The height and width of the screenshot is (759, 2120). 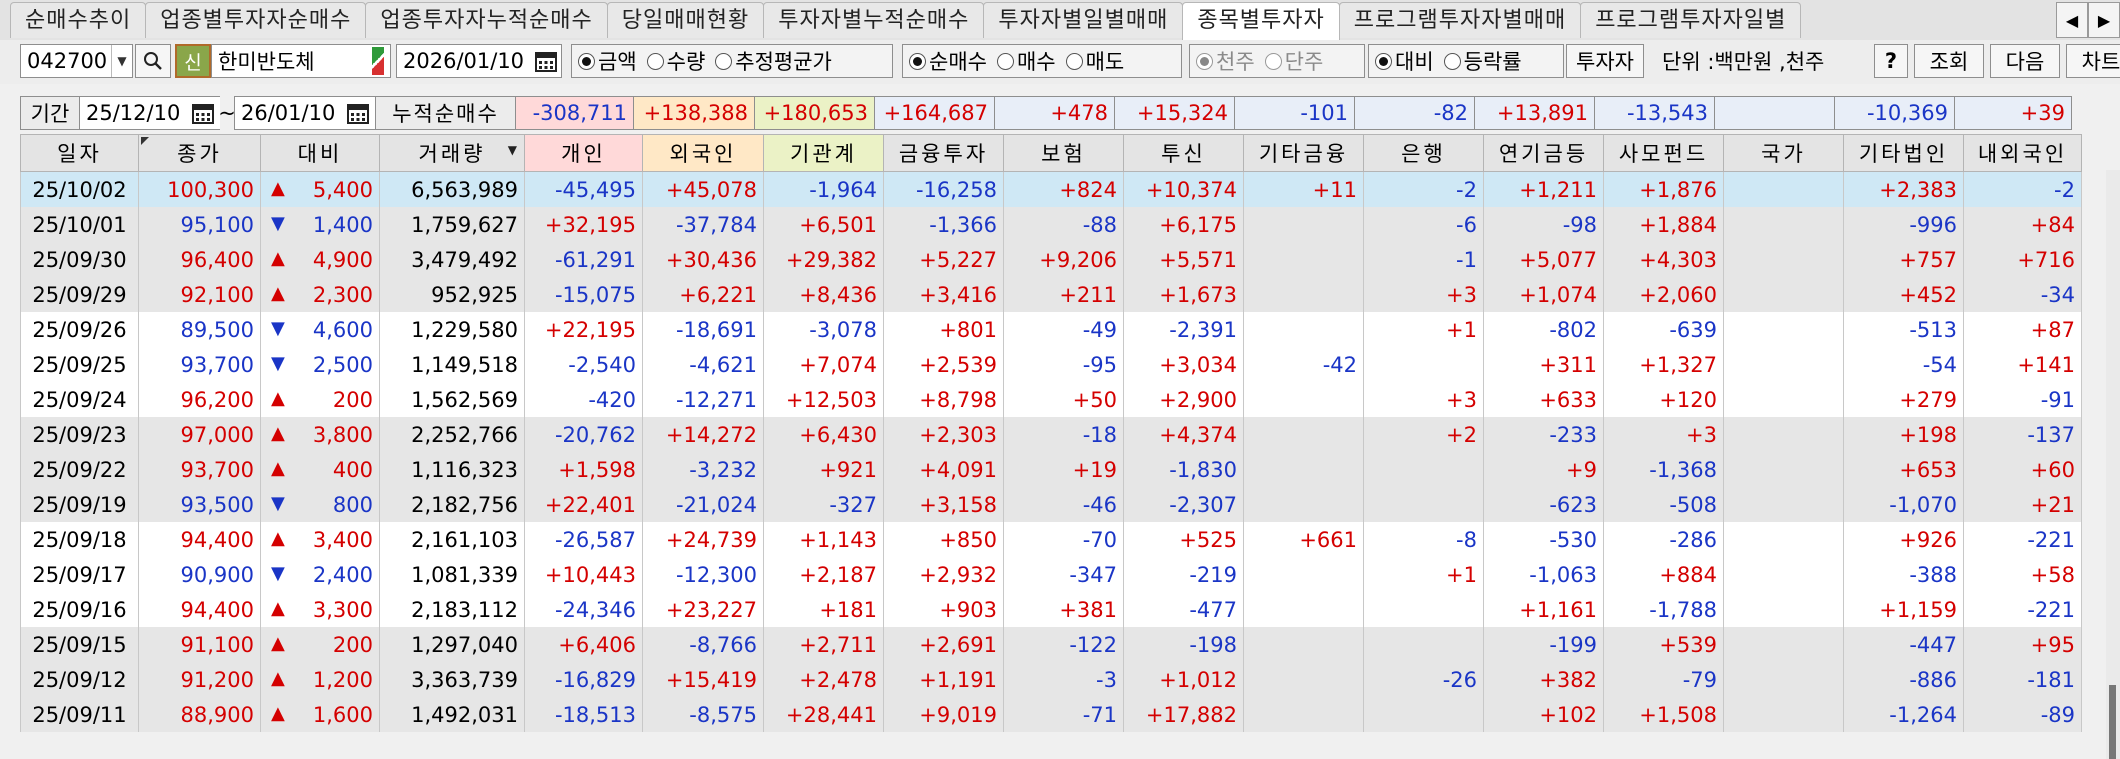 I want to click on cell-investor: +8,436, so click(x=823, y=294).